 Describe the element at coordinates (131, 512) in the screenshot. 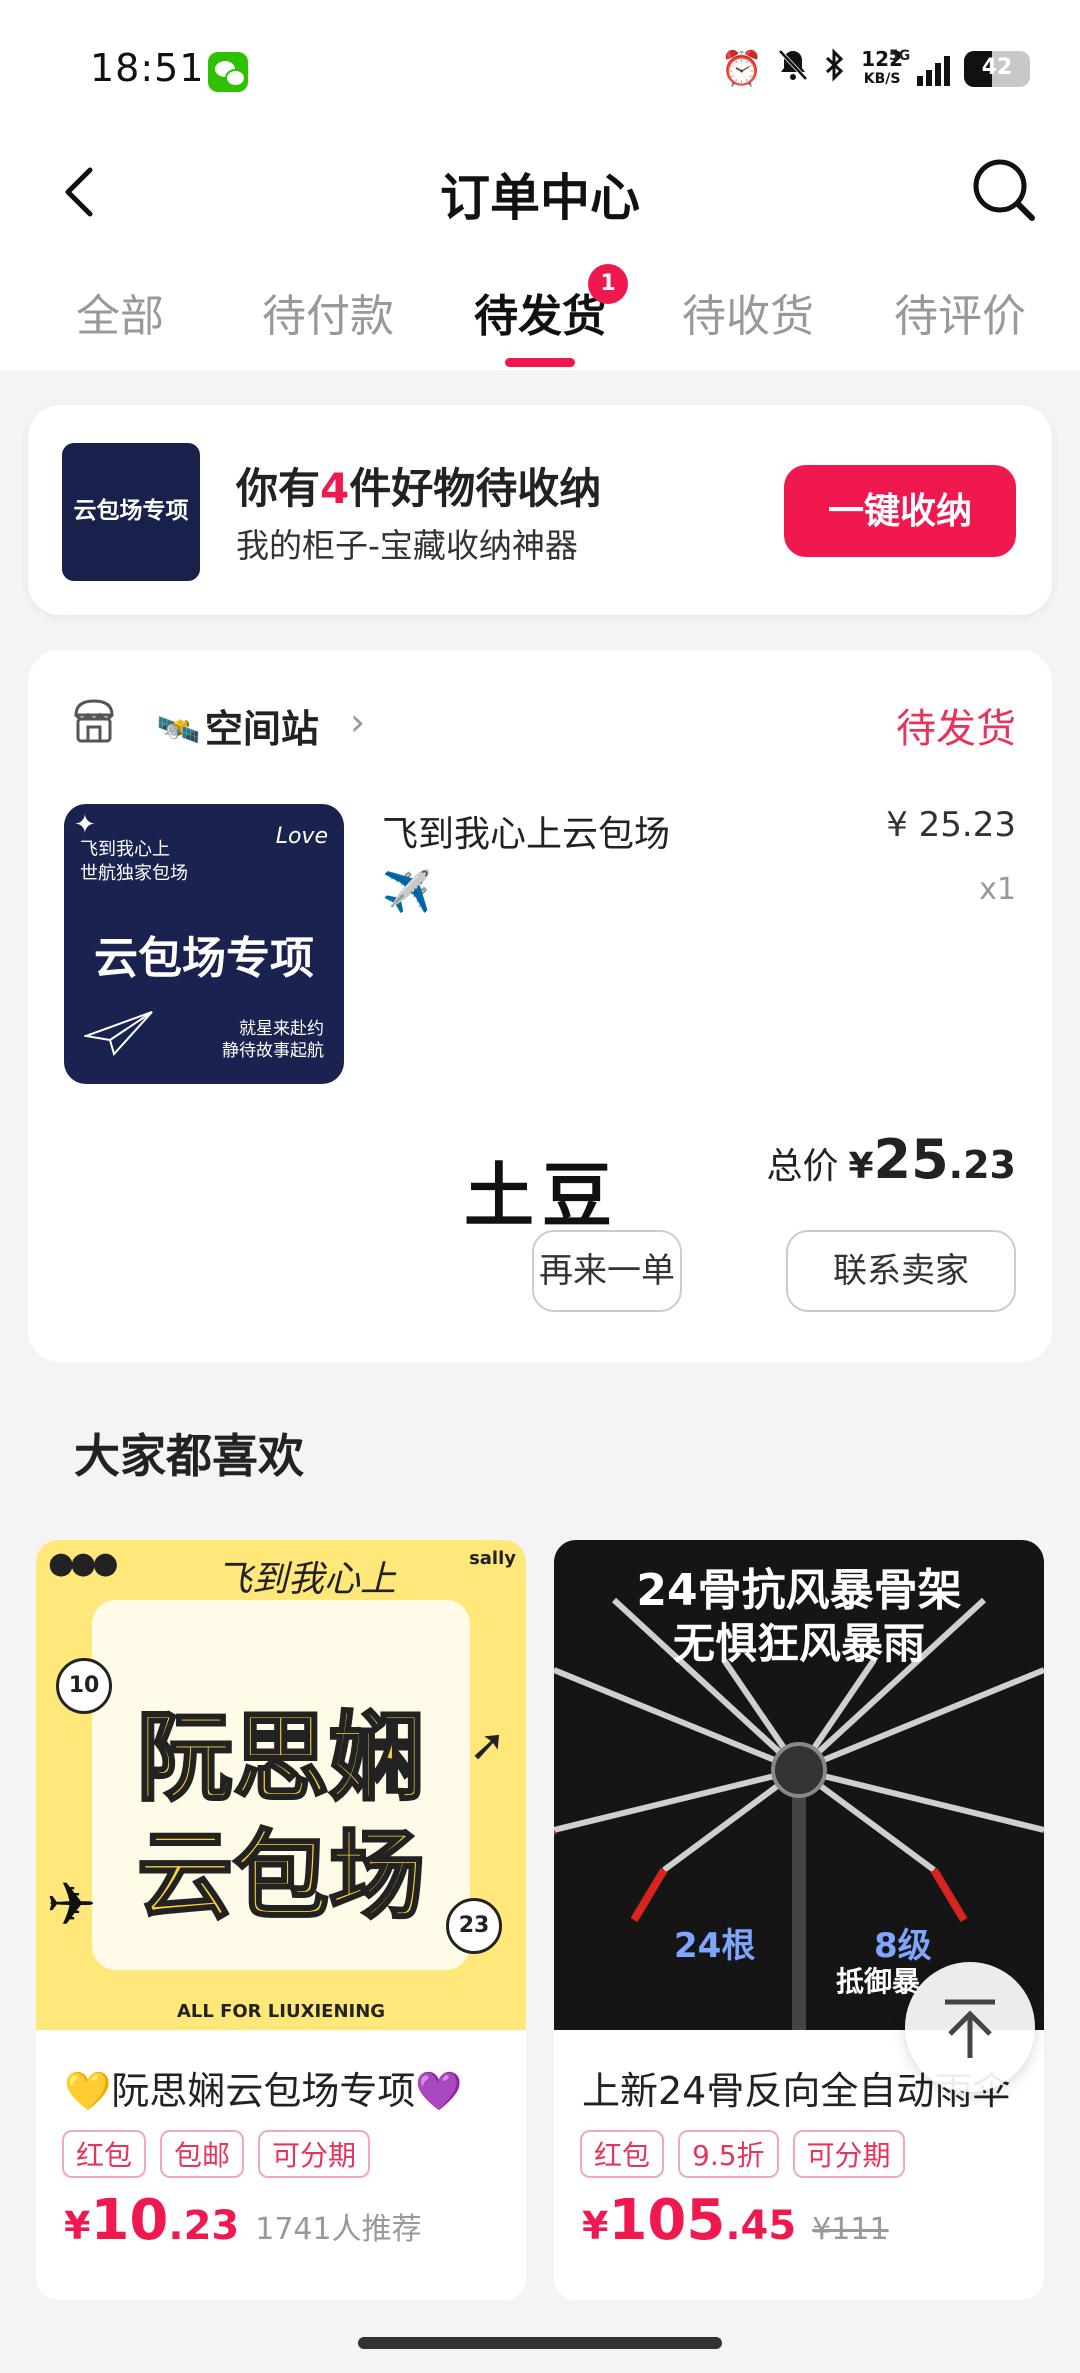

I see `promo-thumbnail: 云包场专项` at that location.